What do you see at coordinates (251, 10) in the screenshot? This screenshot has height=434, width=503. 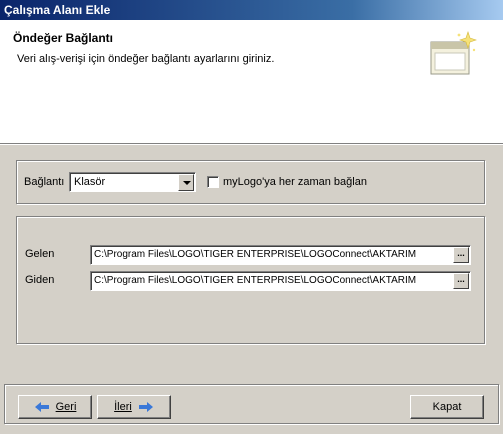 I see `window-title: Çalışma Alanı Ekle` at bounding box center [251, 10].